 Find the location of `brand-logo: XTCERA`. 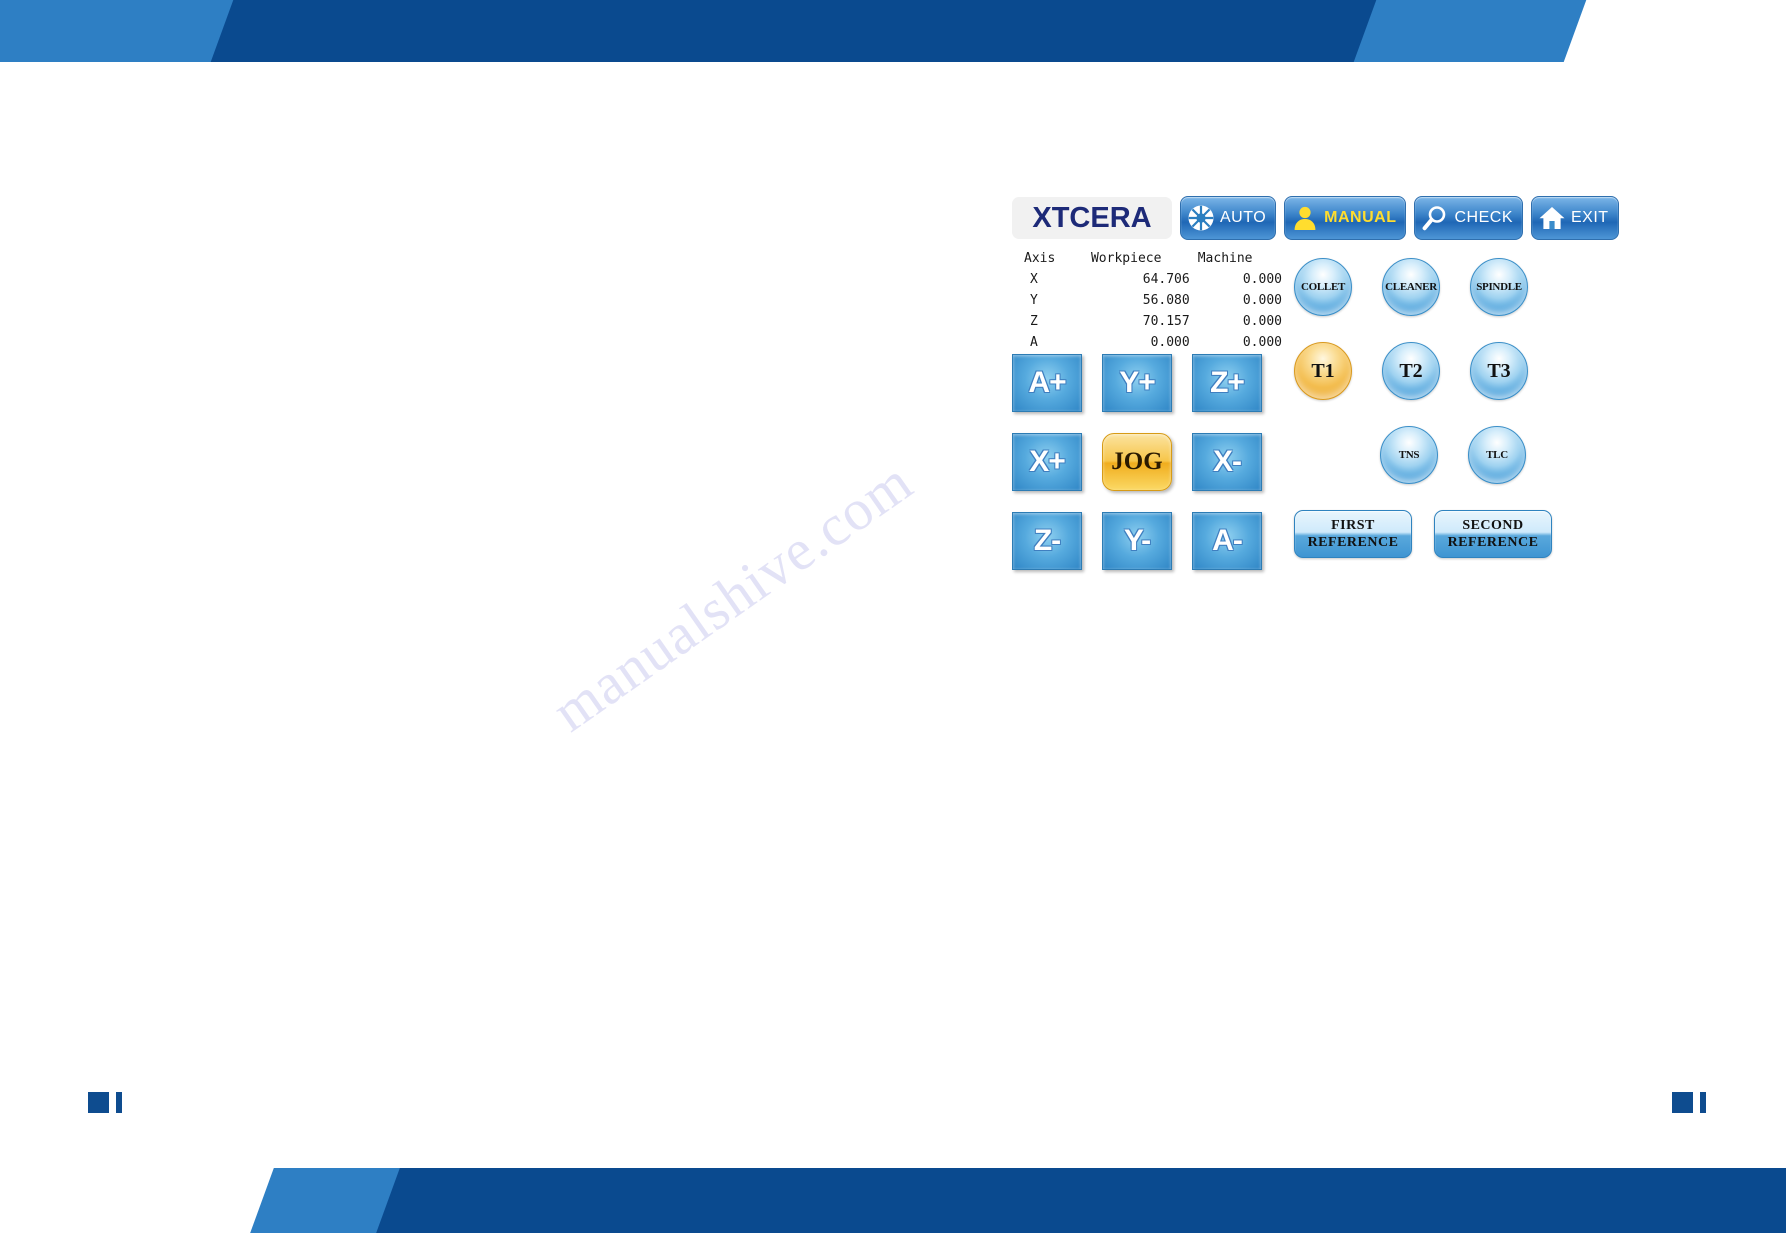

brand-logo: XTCERA is located at coordinates (1092, 218).